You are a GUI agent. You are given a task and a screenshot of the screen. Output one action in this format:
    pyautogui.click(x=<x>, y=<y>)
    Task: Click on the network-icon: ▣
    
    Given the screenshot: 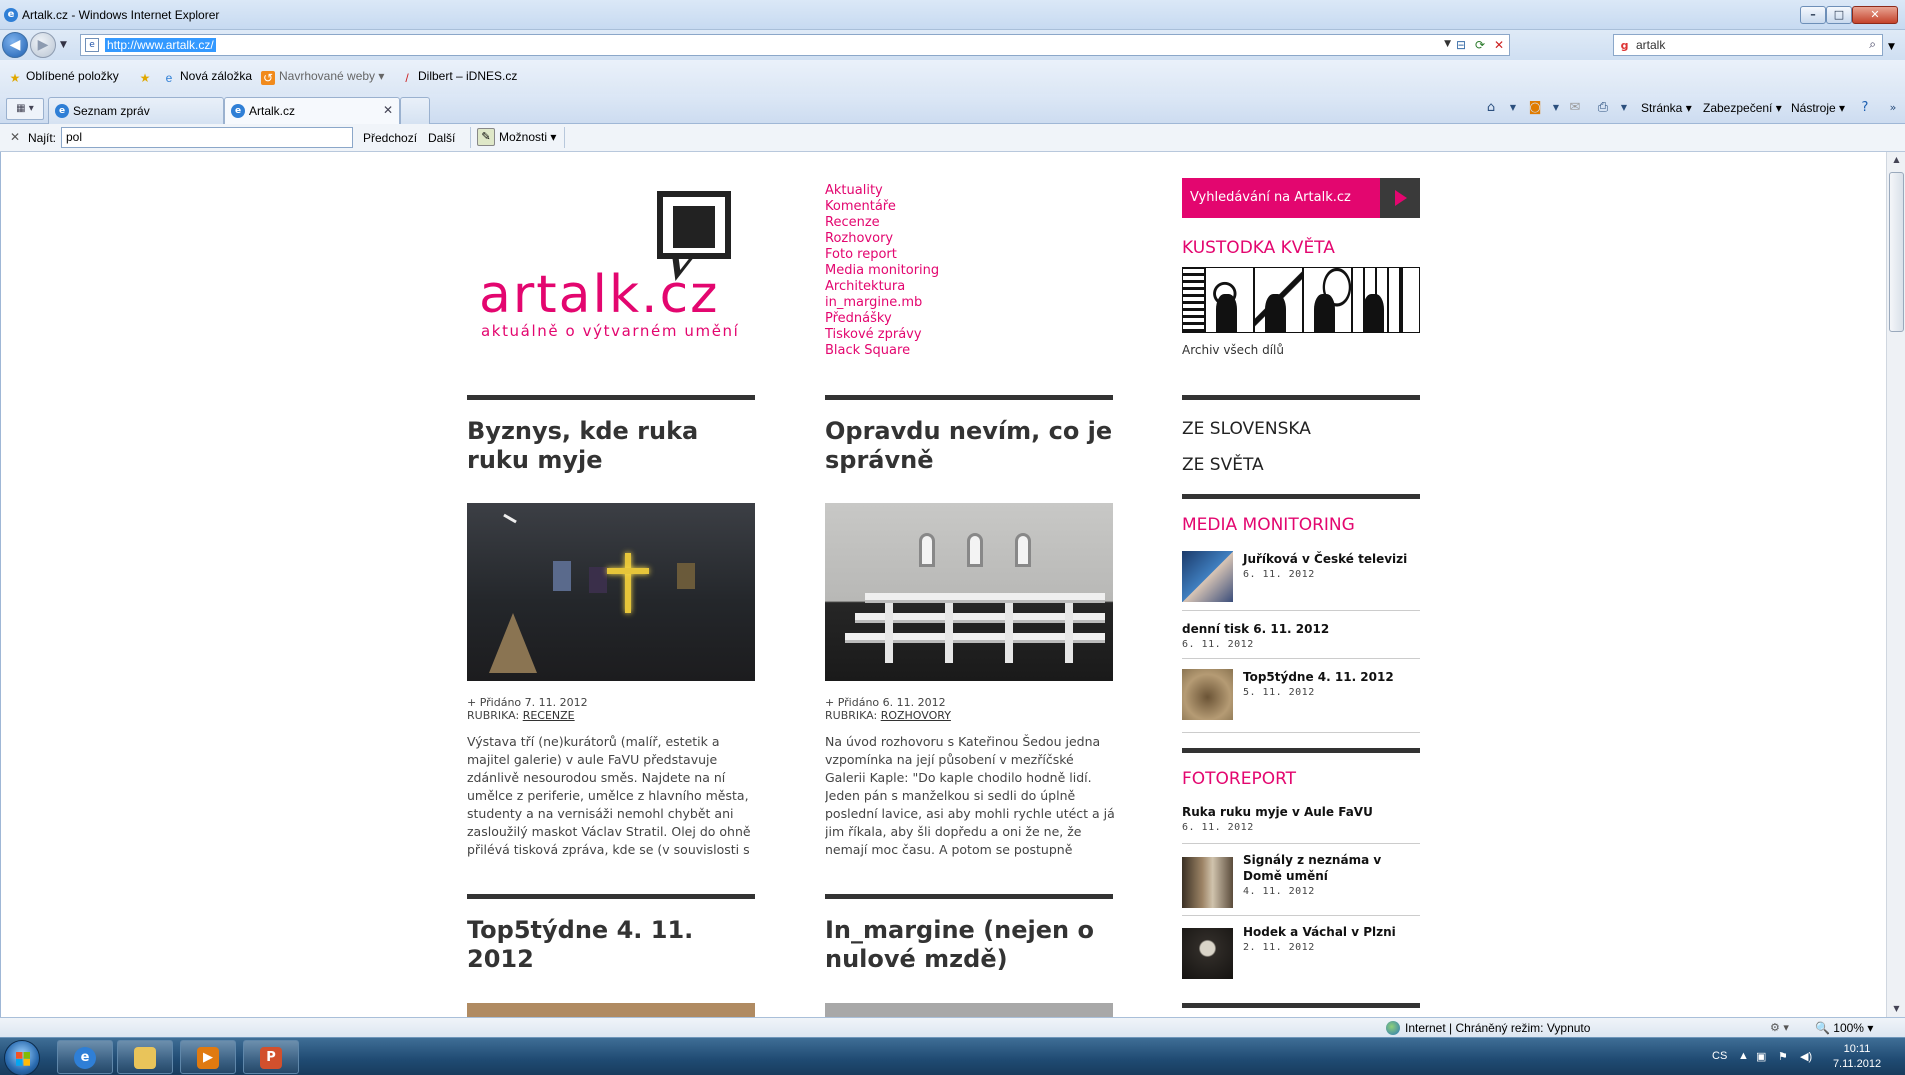 What is the action you would take?
    pyautogui.click(x=1761, y=1056)
    